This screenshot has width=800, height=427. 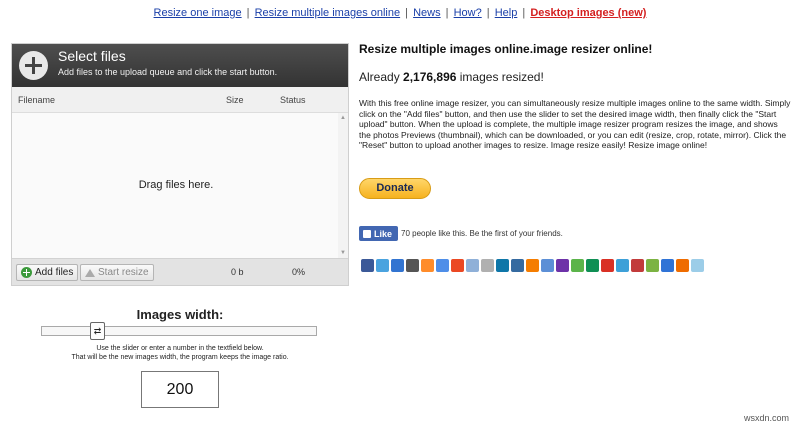 What do you see at coordinates (395, 188) in the screenshot?
I see `donate-button: Donate` at bounding box center [395, 188].